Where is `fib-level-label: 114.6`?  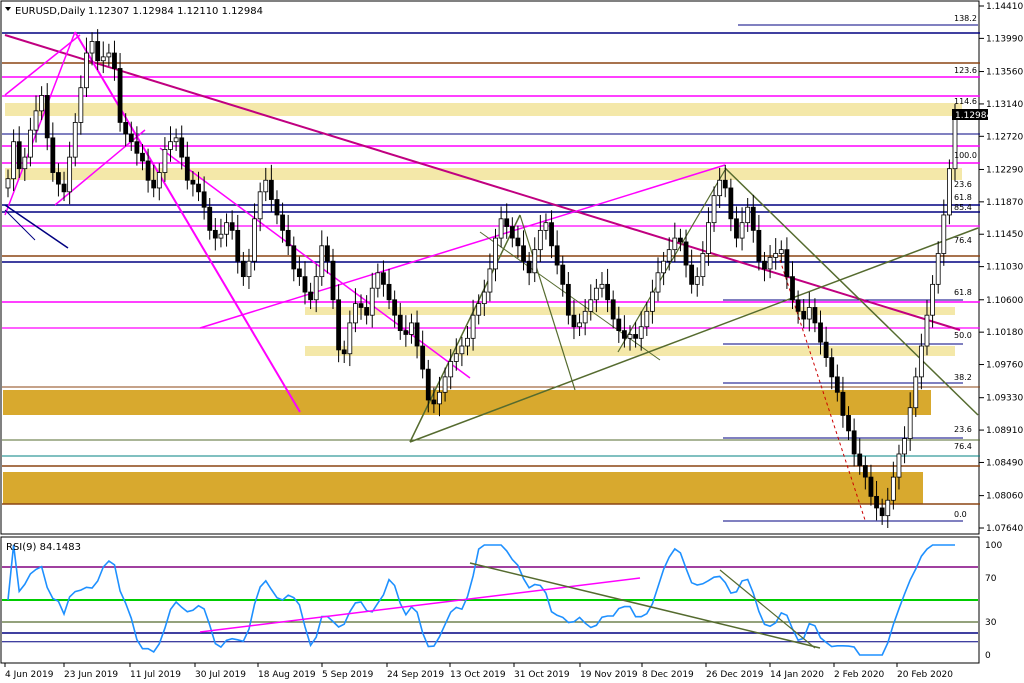
fib-level-label: 114.6 is located at coordinates (965, 101).